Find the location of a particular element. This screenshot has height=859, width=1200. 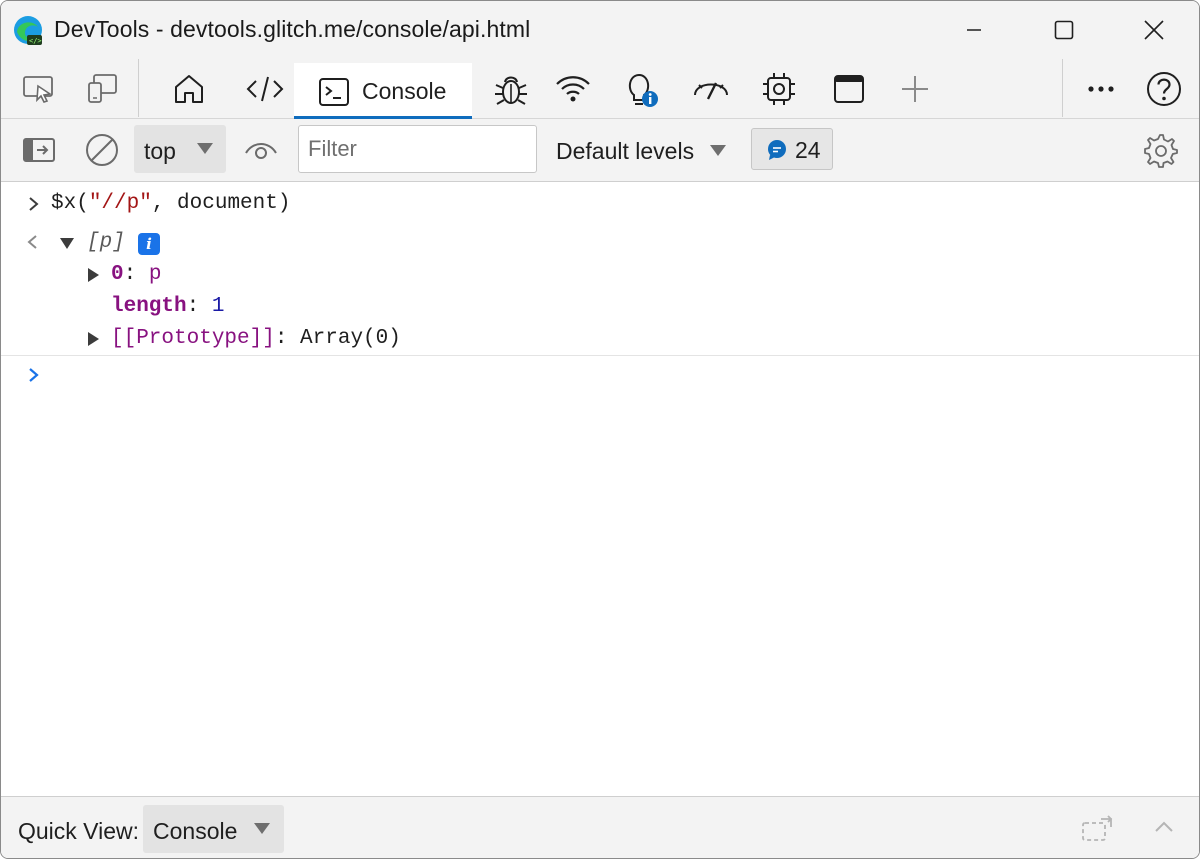

command-string-arg: "//p" is located at coordinates (120, 203).